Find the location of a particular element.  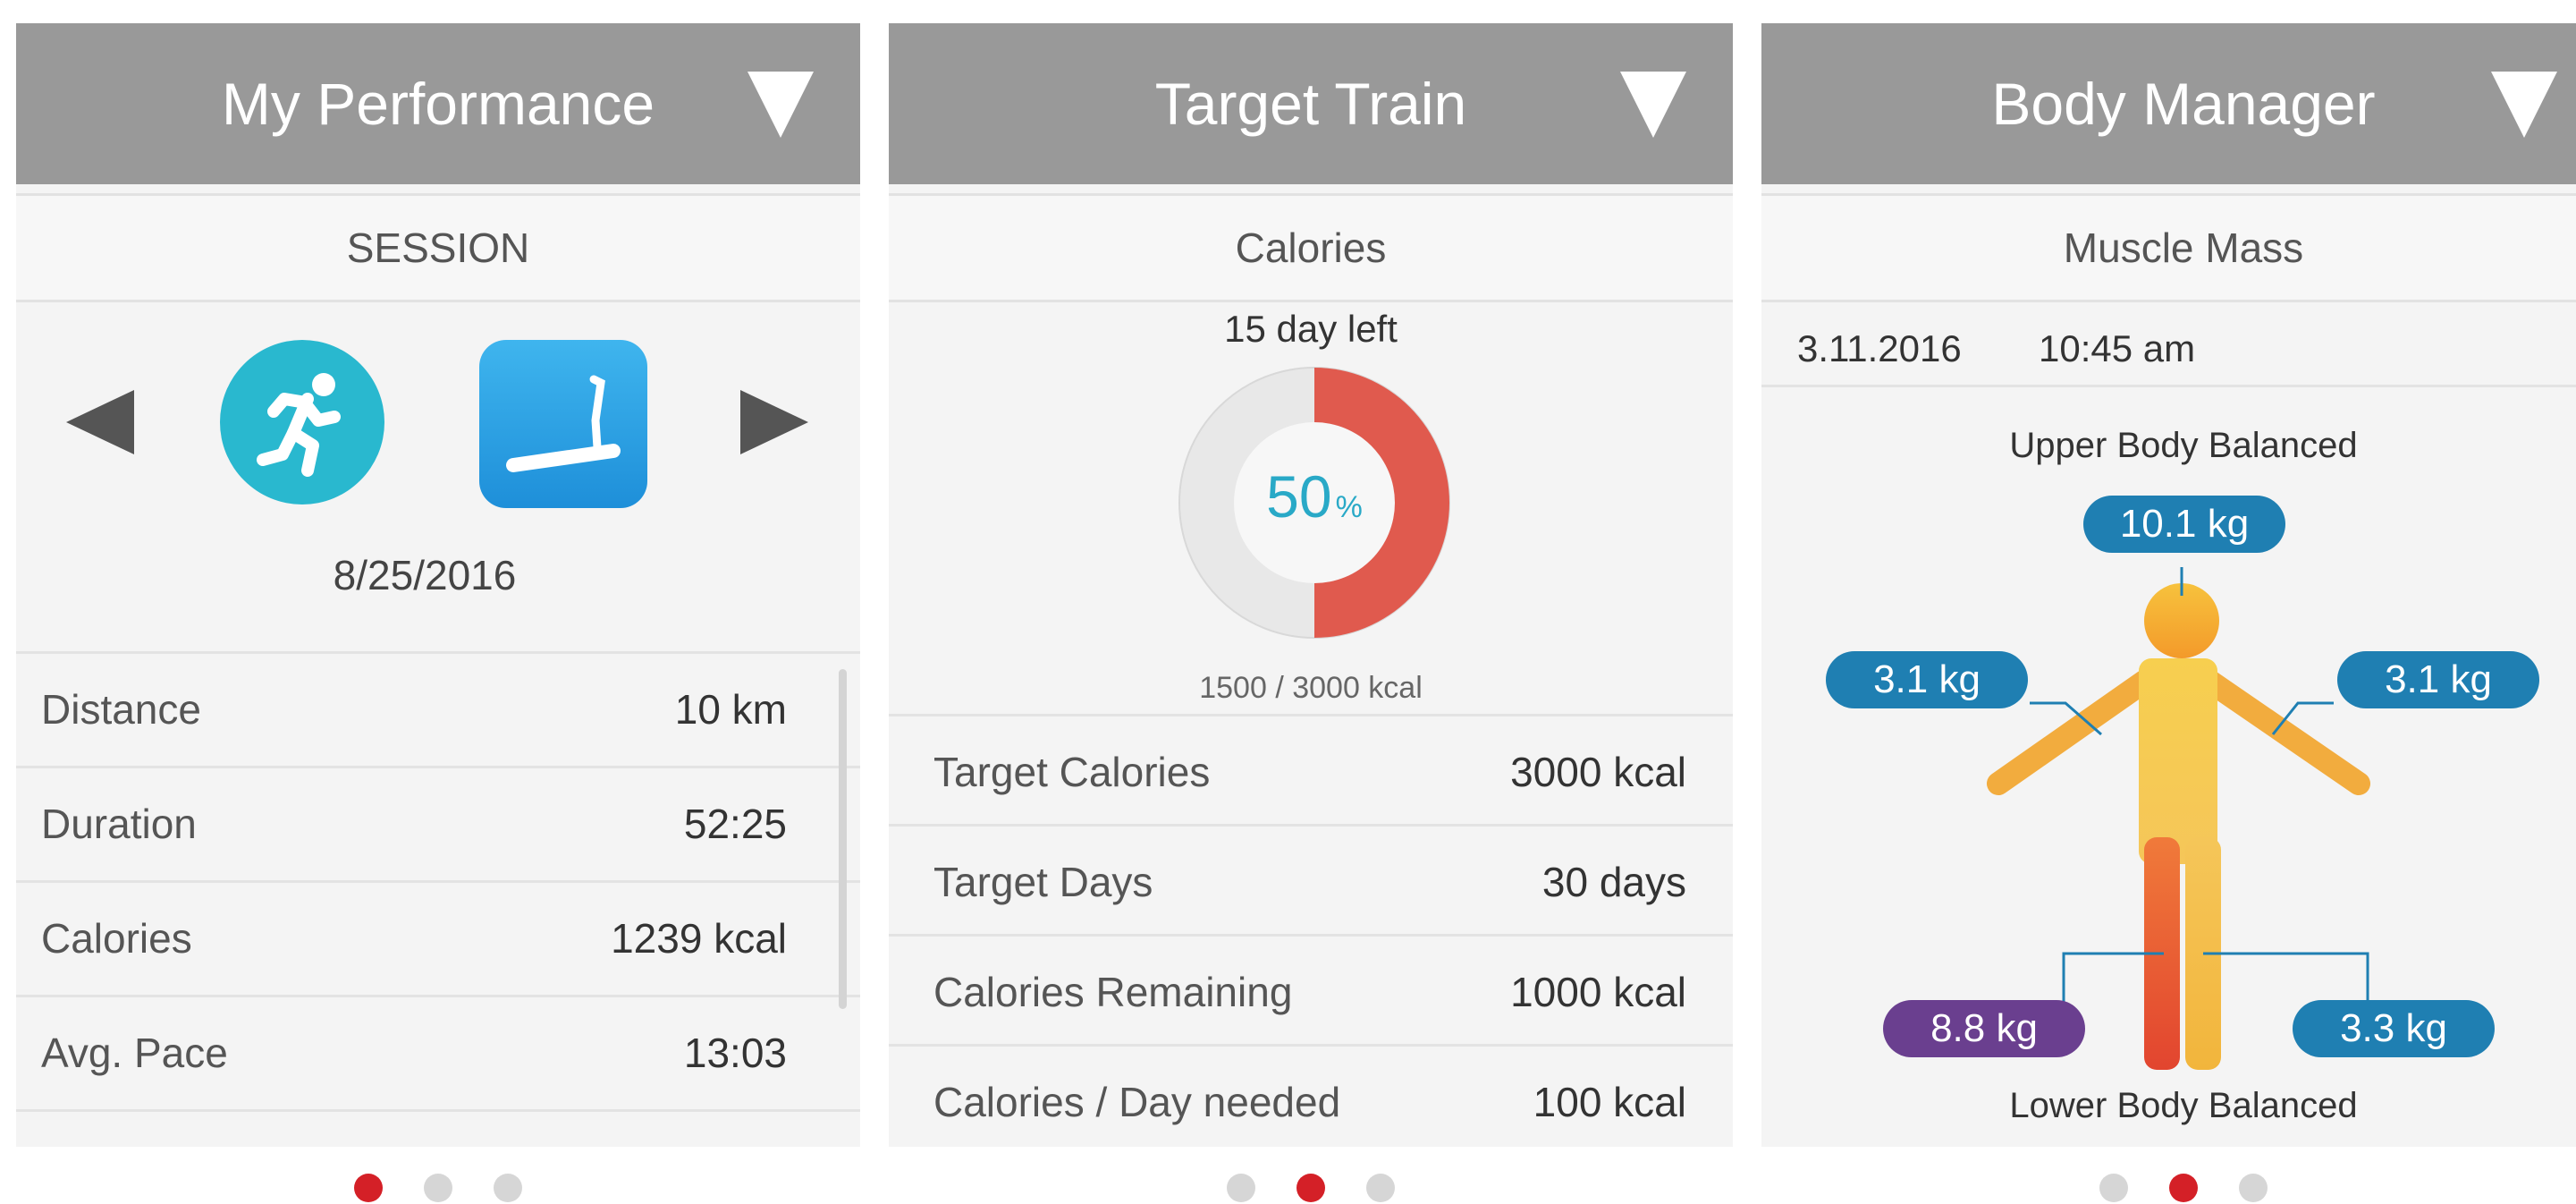

target-row: Target Calories 3000 kcal is located at coordinates (1311, 769).